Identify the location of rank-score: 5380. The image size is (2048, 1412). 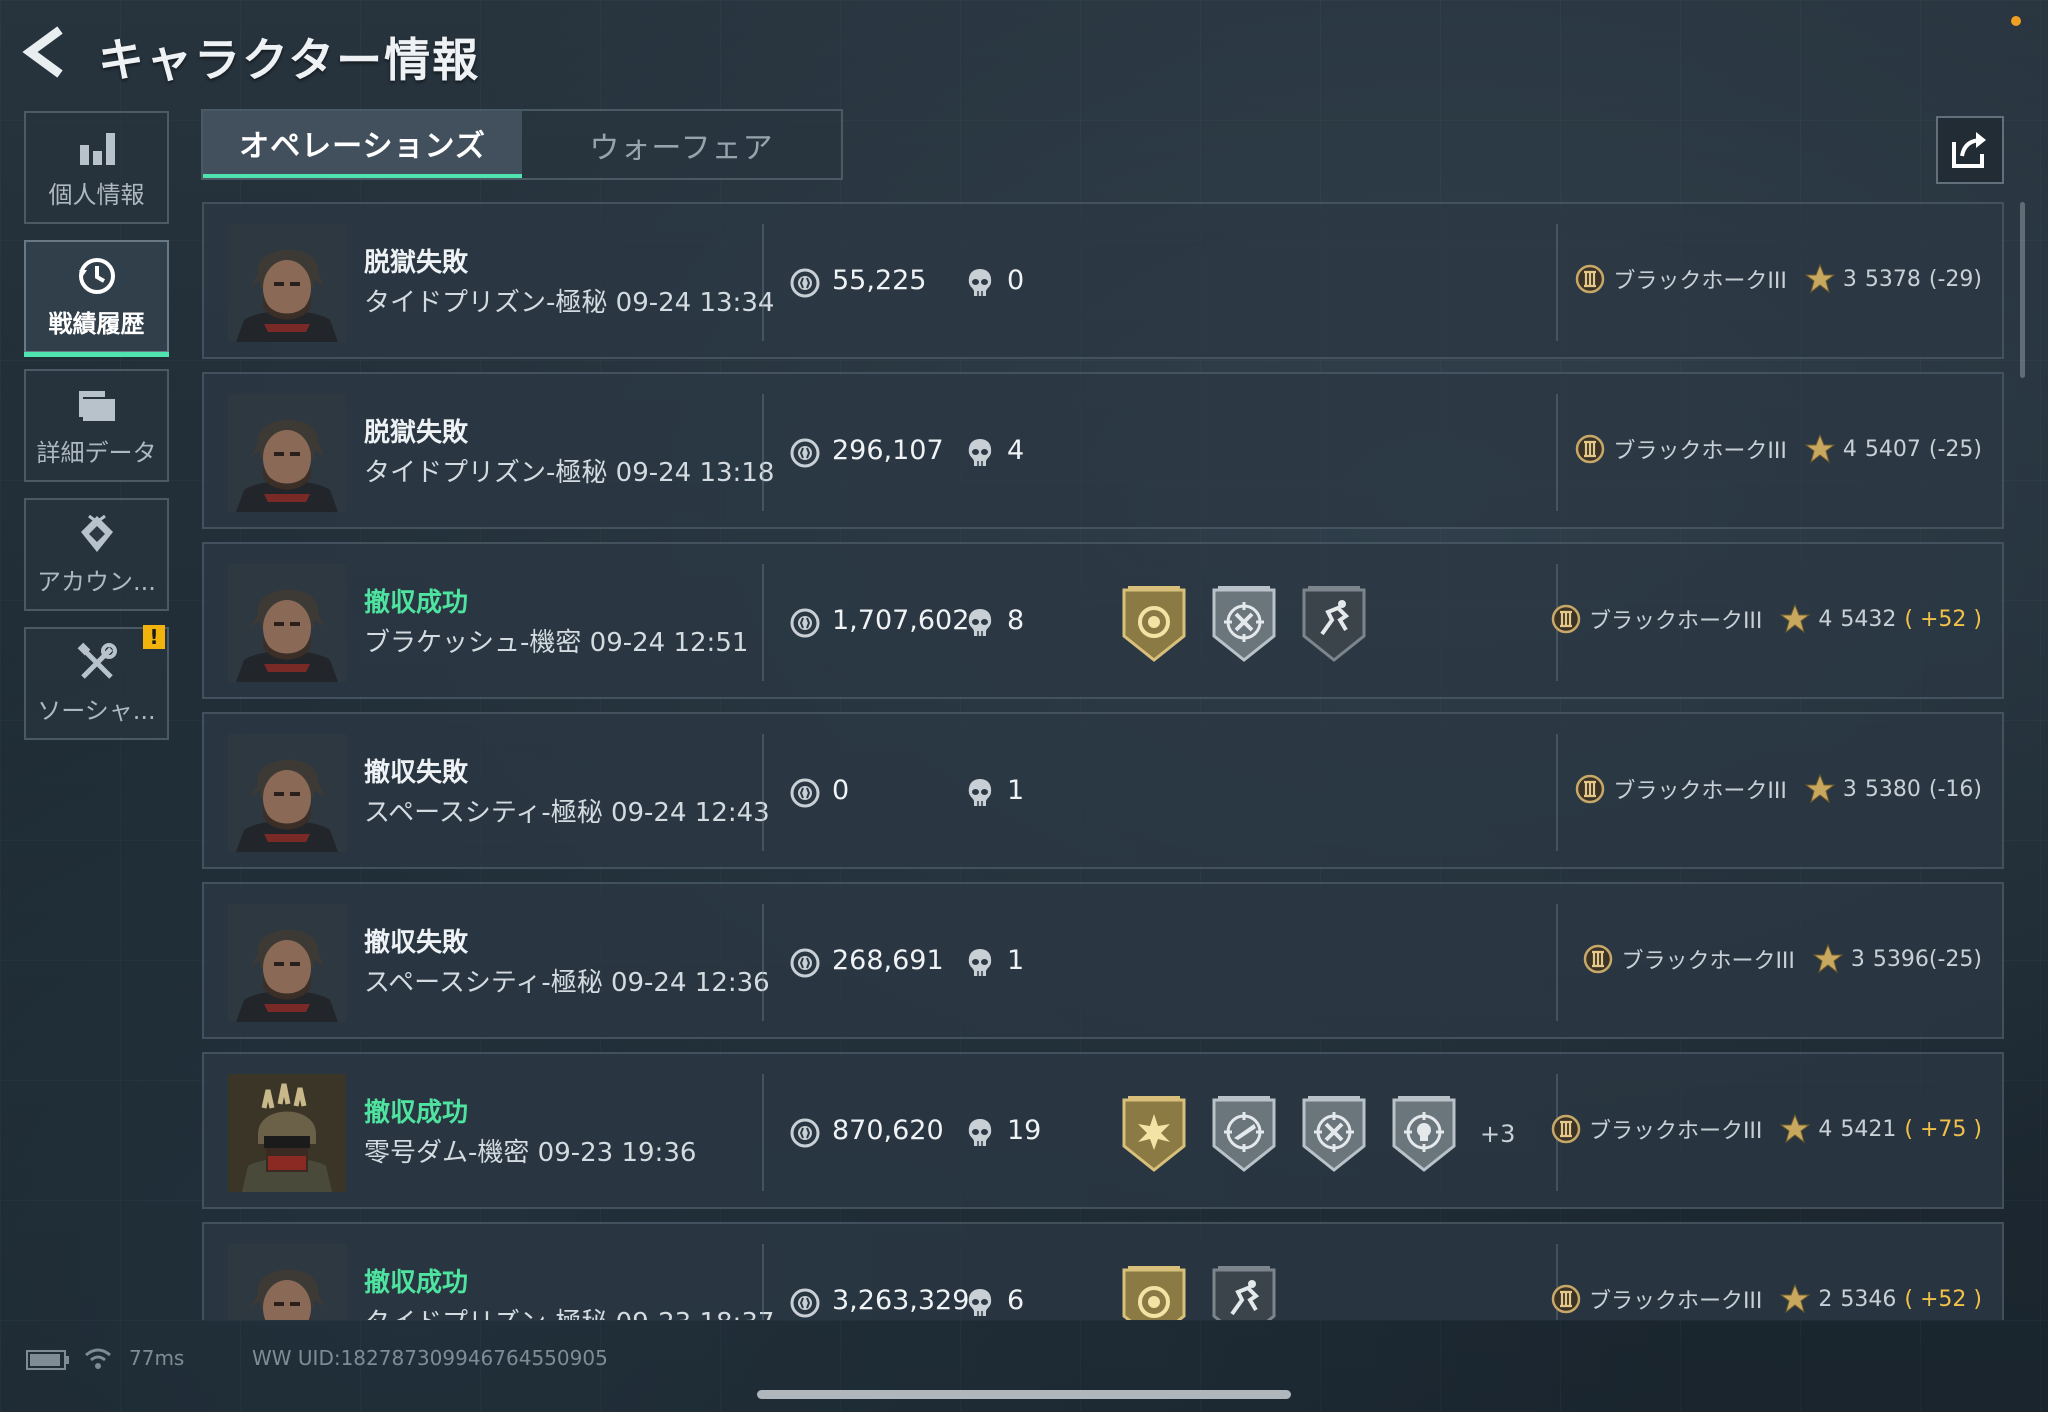
(1892, 789).